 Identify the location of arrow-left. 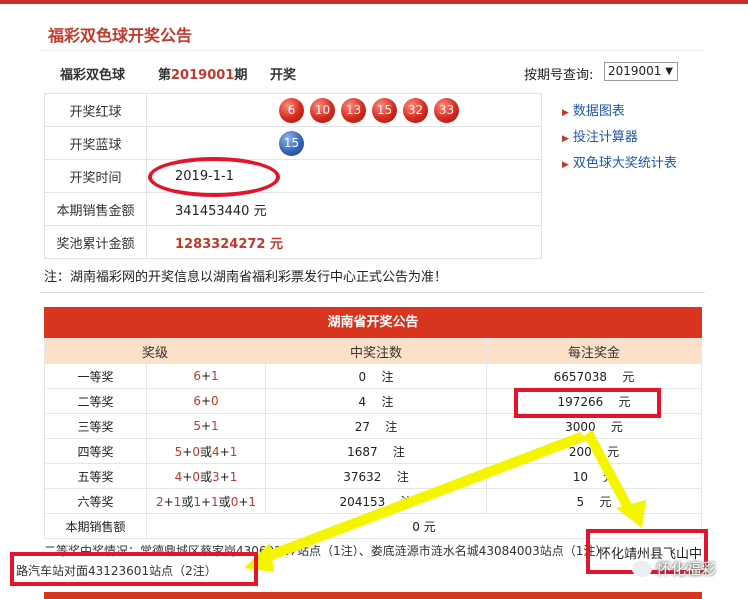
(421, 498).